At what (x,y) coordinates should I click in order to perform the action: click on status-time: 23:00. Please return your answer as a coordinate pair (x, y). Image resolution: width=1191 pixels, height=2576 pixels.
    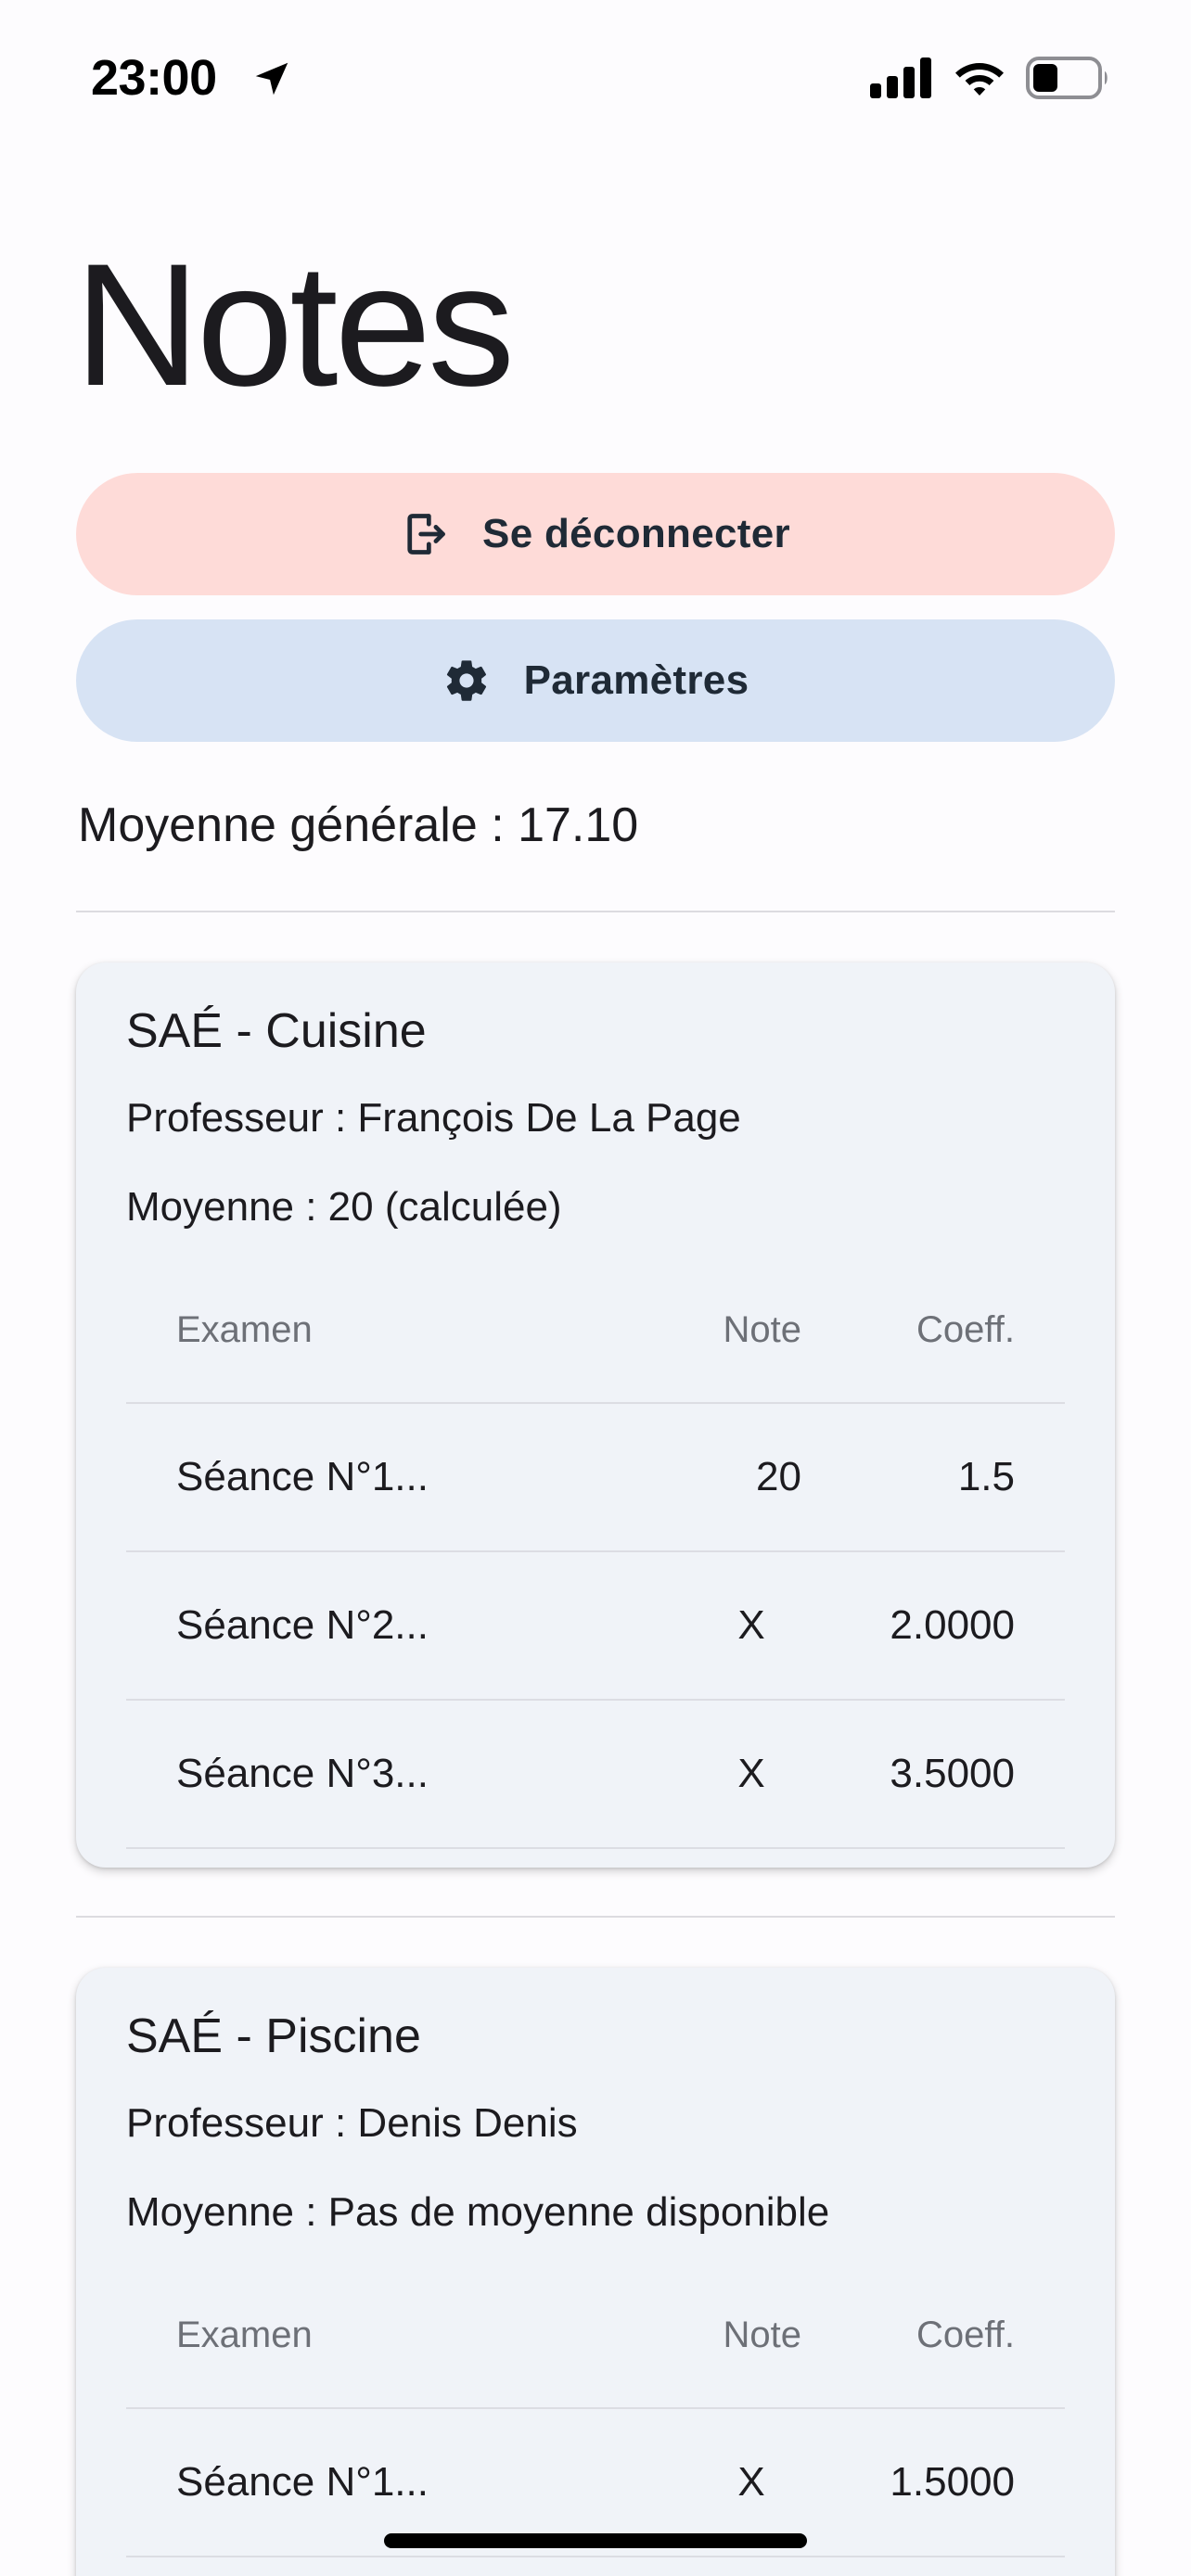
    Looking at the image, I should click on (154, 78).